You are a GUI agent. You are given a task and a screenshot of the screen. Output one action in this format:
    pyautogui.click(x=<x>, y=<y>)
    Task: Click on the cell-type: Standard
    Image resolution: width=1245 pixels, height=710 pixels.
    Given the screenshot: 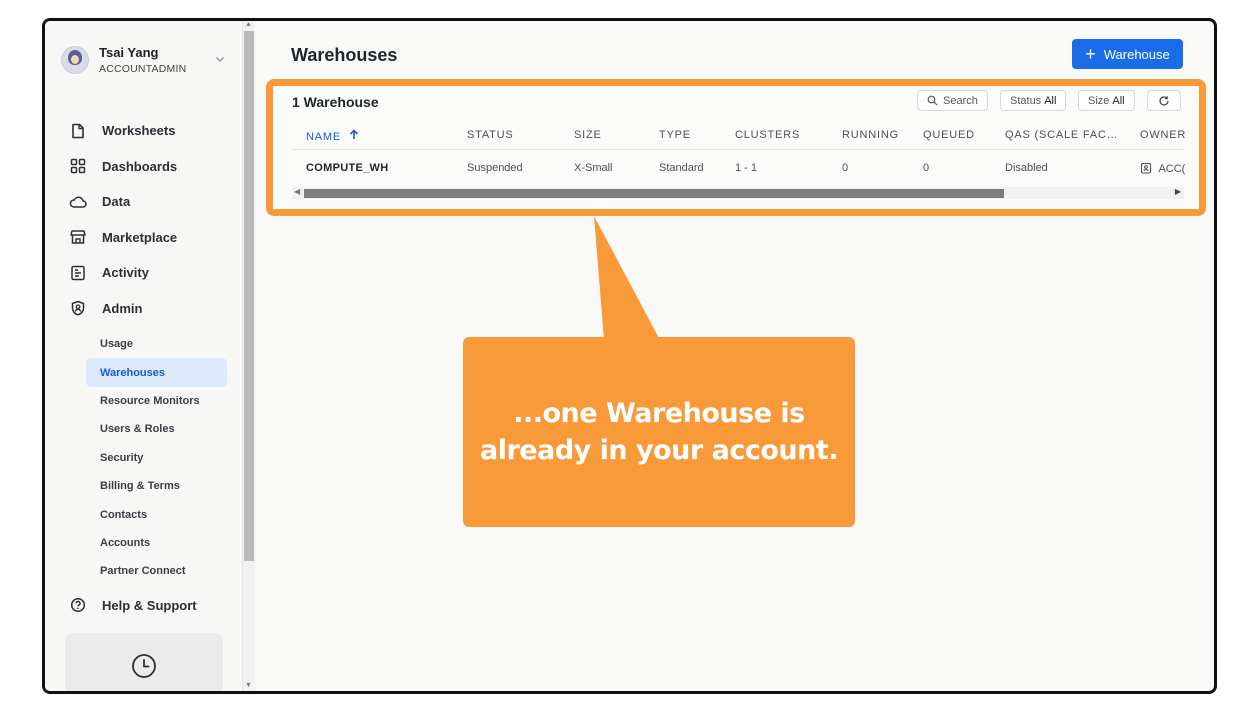 What is the action you would take?
    pyautogui.click(x=681, y=168)
    